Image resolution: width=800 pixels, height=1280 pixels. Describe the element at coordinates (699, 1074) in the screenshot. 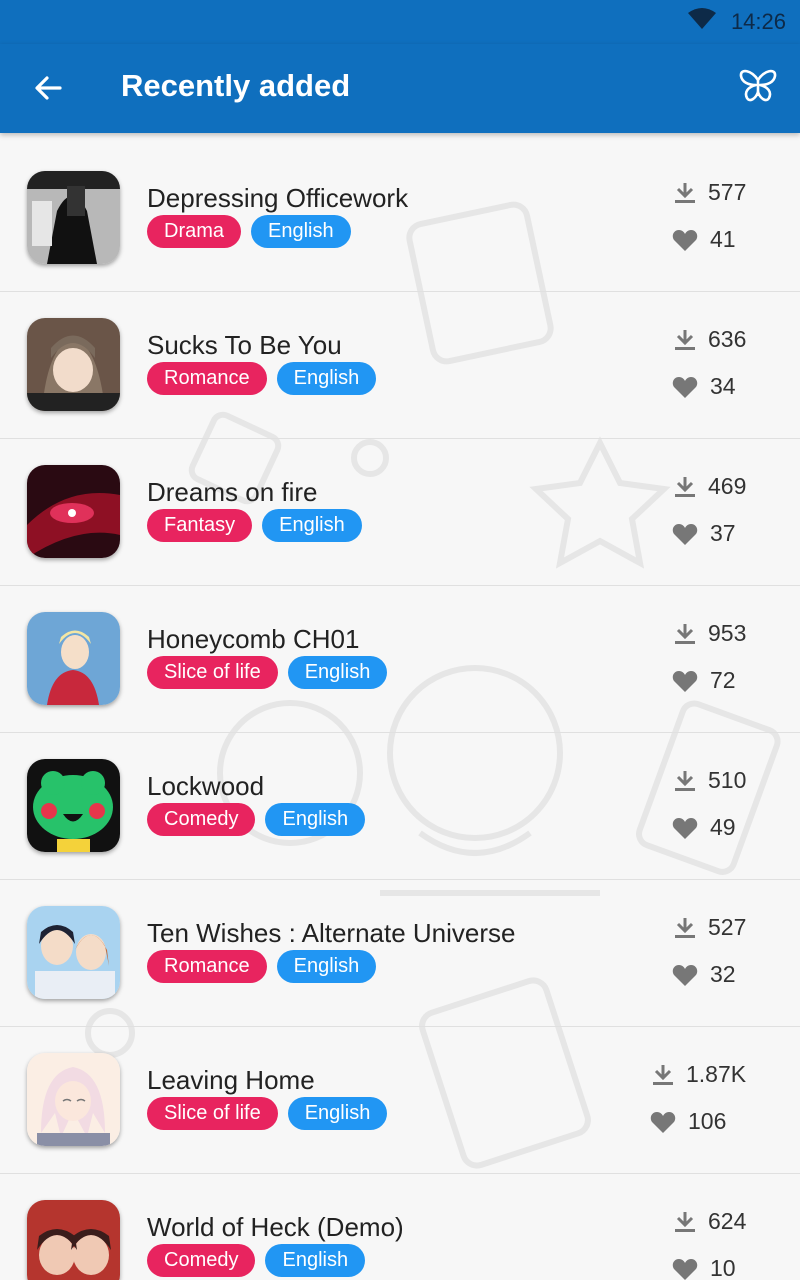

I see `download-count: 1.87K` at that location.